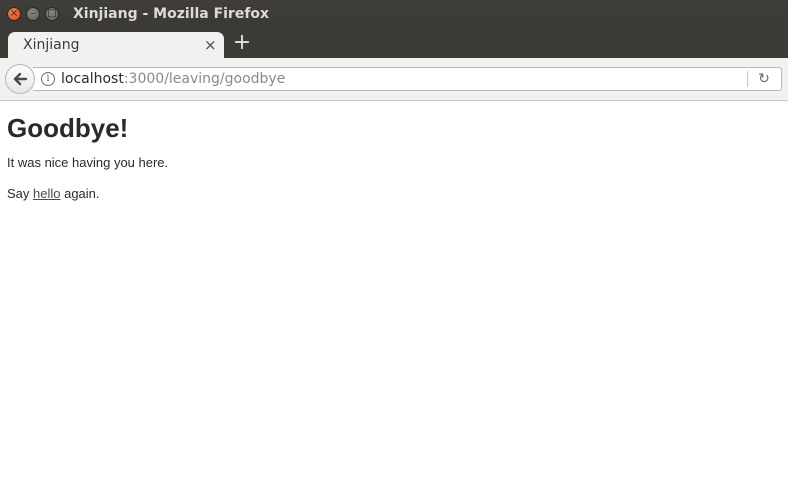  Describe the element at coordinates (764, 79) in the screenshot. I see `reload-icon: ↻` at that location.